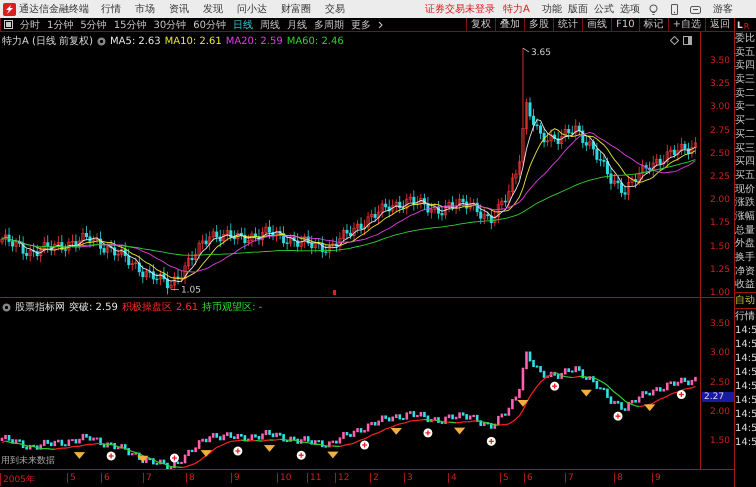 The height and width of the screenshot is (487, 756). Describe the element at coordinates (597, 24) in the screenshot. I see `toolbar-button: 画线` at that location.